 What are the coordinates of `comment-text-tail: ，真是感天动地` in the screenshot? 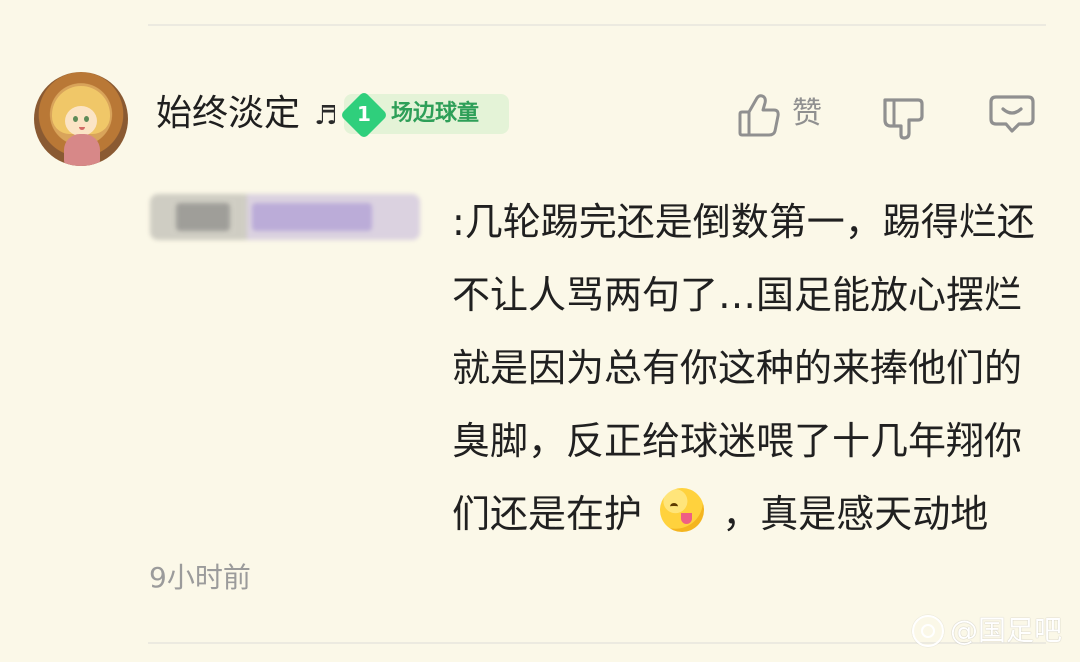 It's located at (855, 514).